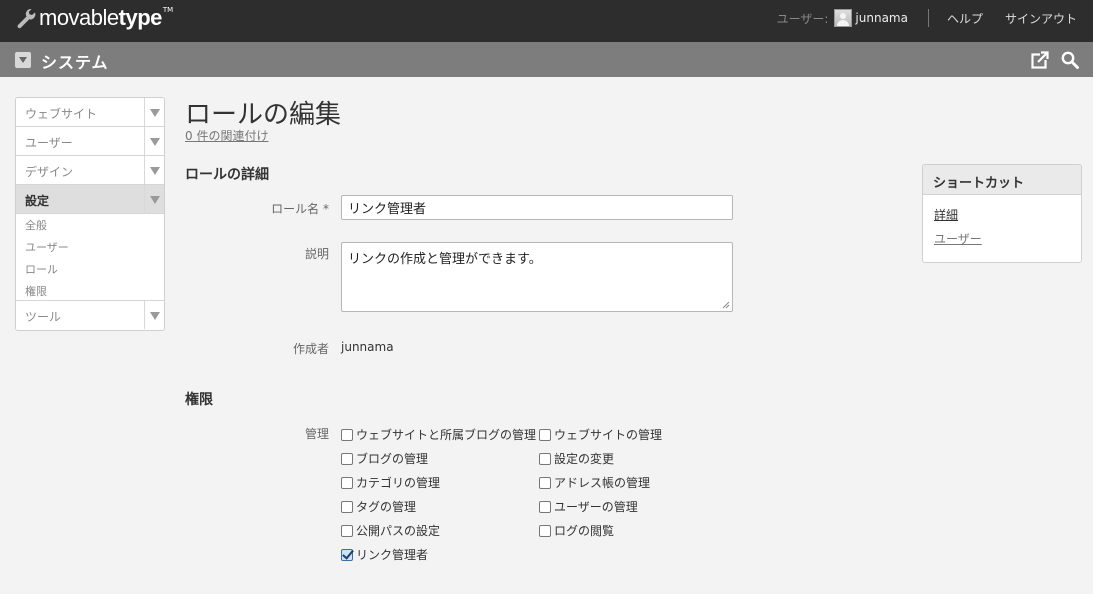 This screenshot has width=1093, height=594. I want to click on sidebar-item-users: ユーザー, so click(90, 141).